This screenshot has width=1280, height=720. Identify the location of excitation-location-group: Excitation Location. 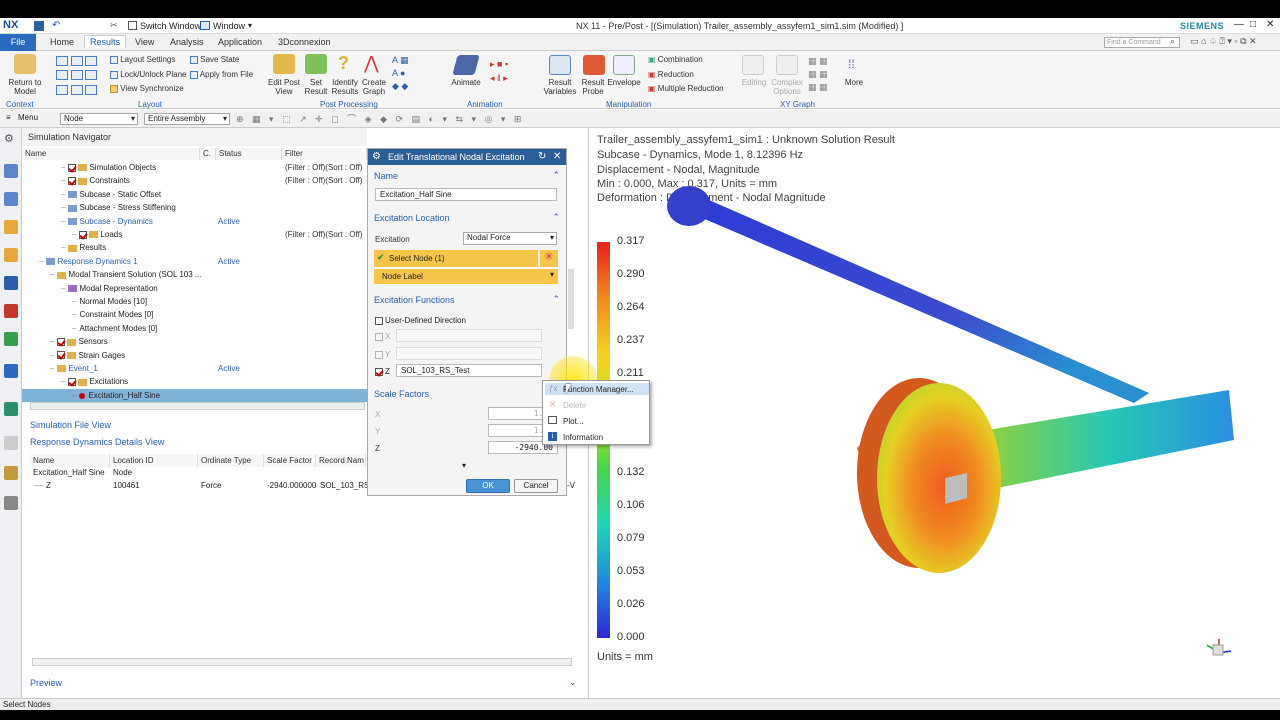
(412, 218).